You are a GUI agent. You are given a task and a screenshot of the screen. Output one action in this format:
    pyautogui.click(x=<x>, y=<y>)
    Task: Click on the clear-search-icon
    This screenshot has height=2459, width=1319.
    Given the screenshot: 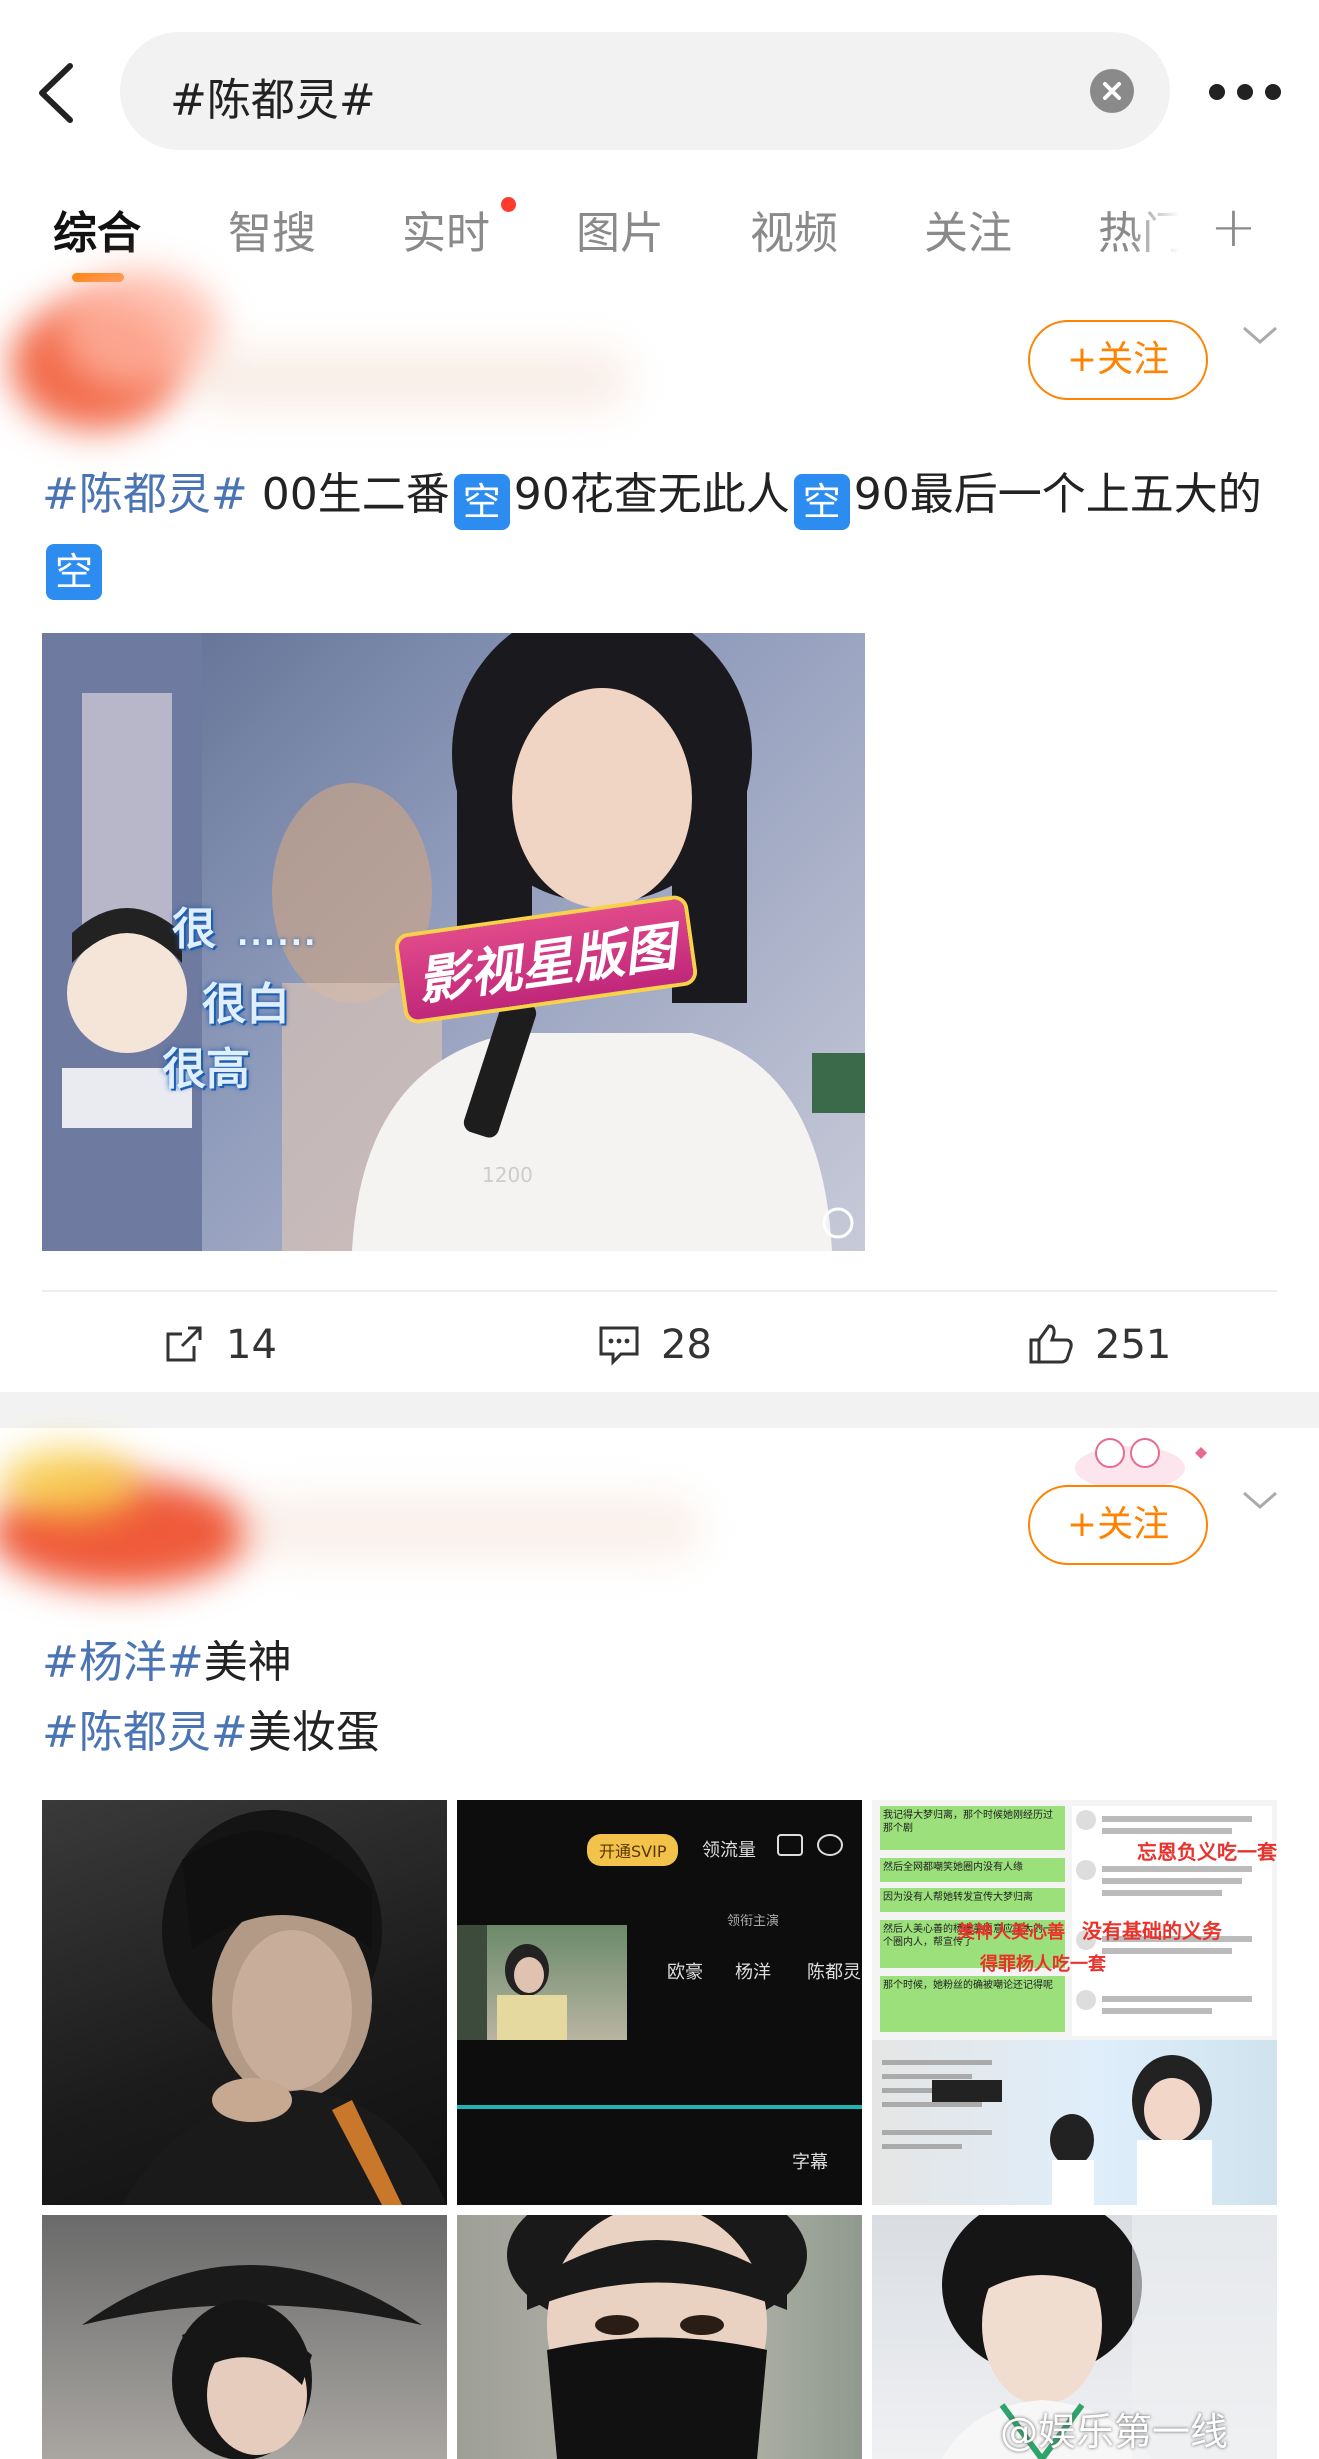 What is the action you would take?
    pyautogui.click(x=1112, y=91)
    